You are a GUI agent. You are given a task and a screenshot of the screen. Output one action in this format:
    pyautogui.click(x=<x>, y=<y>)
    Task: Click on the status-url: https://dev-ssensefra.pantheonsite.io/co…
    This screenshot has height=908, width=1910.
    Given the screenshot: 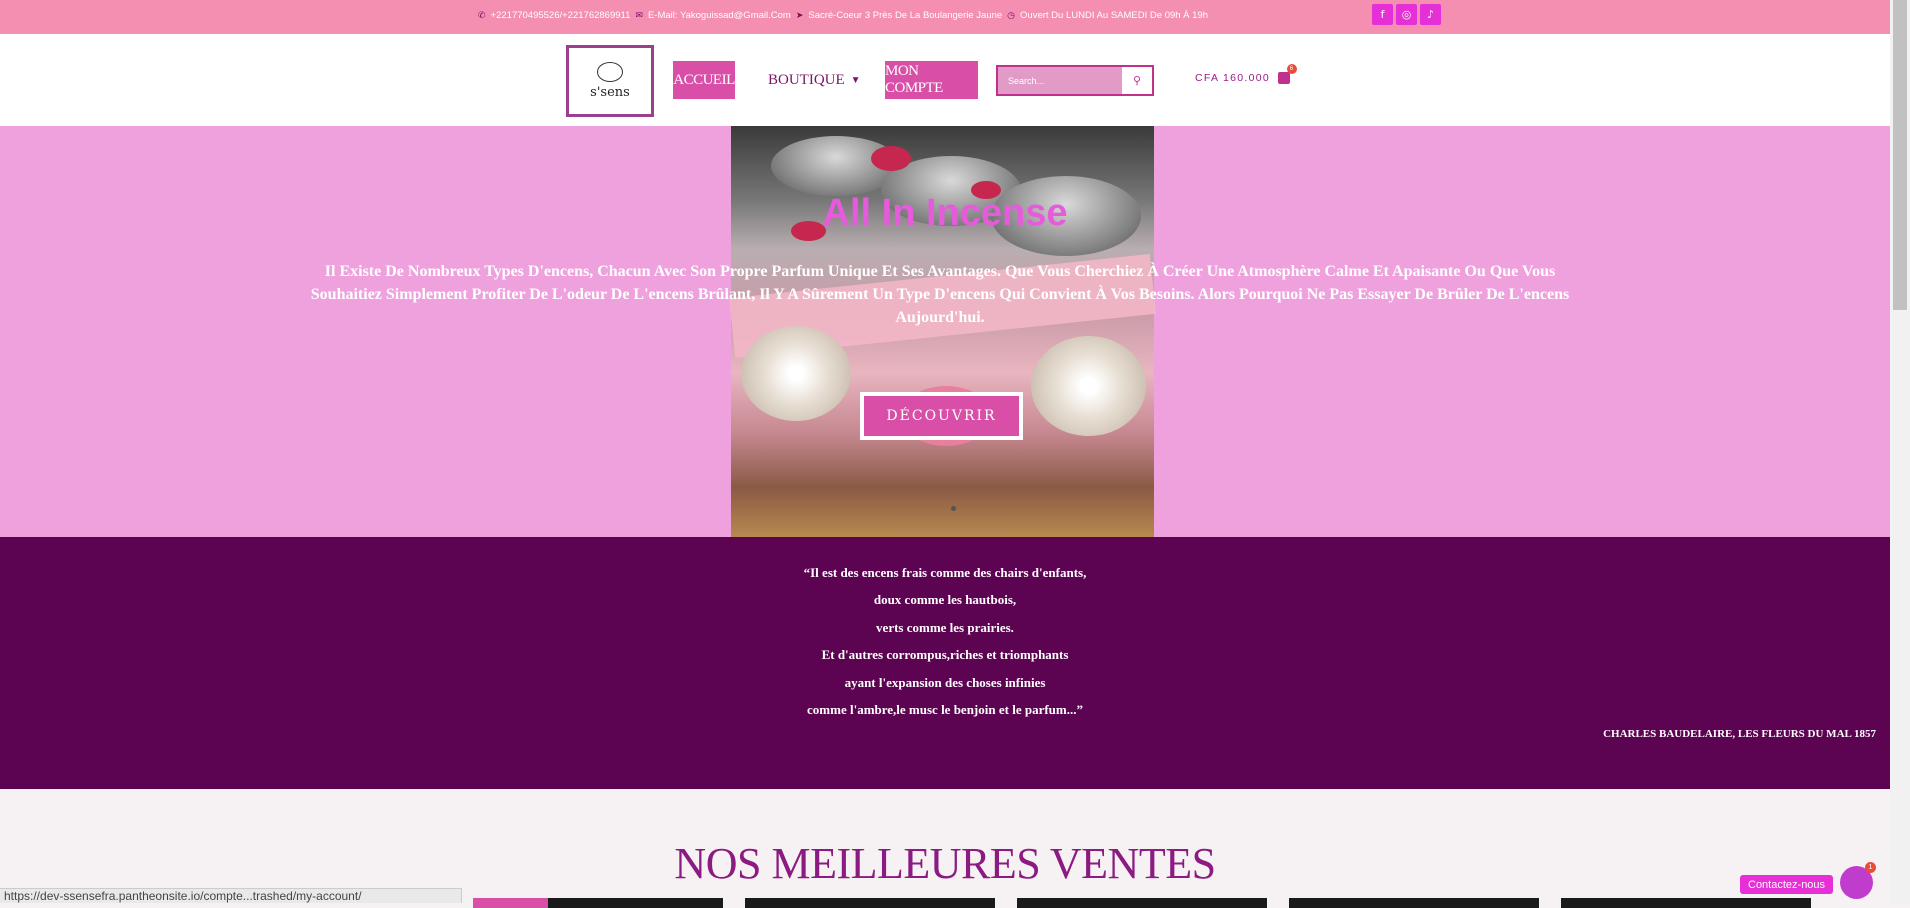 What is the action you would take?
    pyautogui.click(x=231, y=895)
    